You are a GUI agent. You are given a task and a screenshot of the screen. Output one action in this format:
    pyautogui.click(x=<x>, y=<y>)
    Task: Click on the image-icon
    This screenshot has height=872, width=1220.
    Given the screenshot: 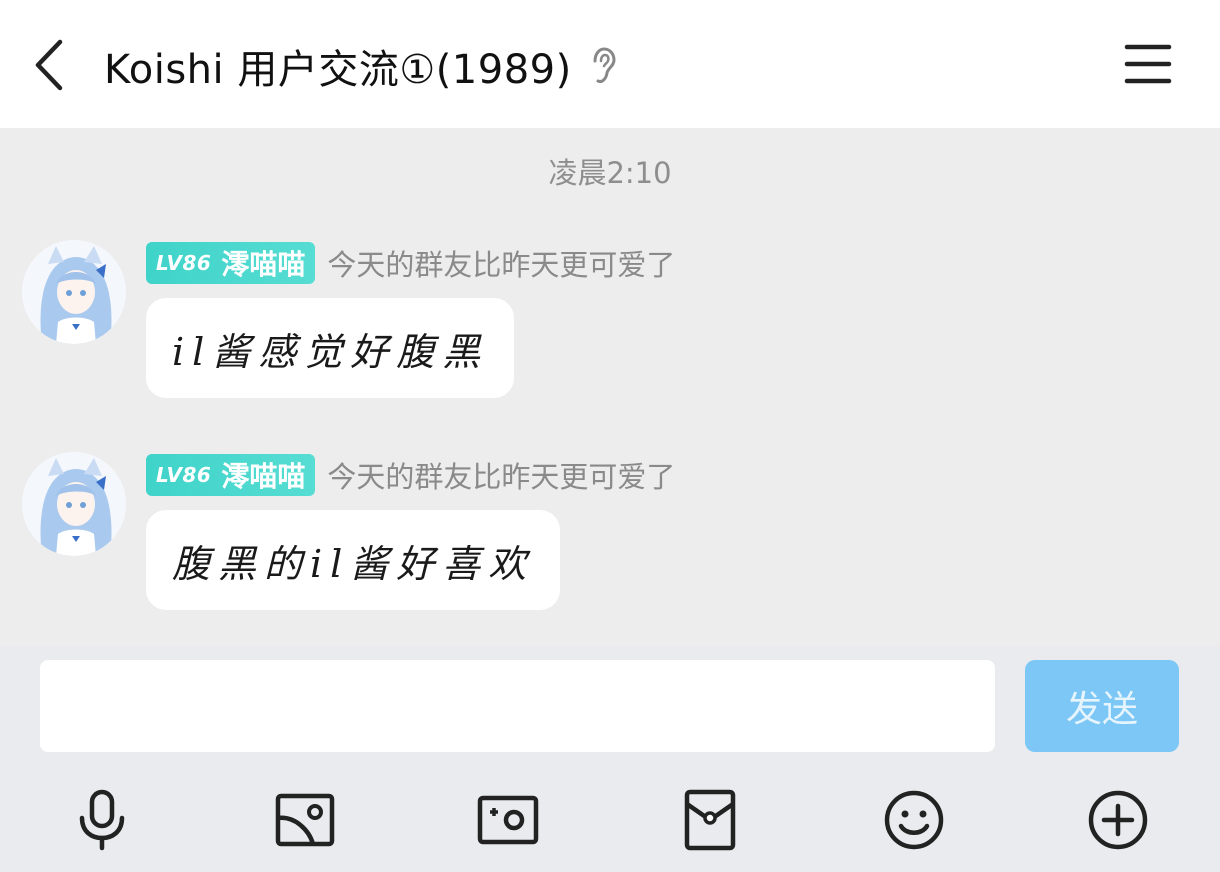 What is the action you would take?
    pyautogui.click(x=305, y=820)
    